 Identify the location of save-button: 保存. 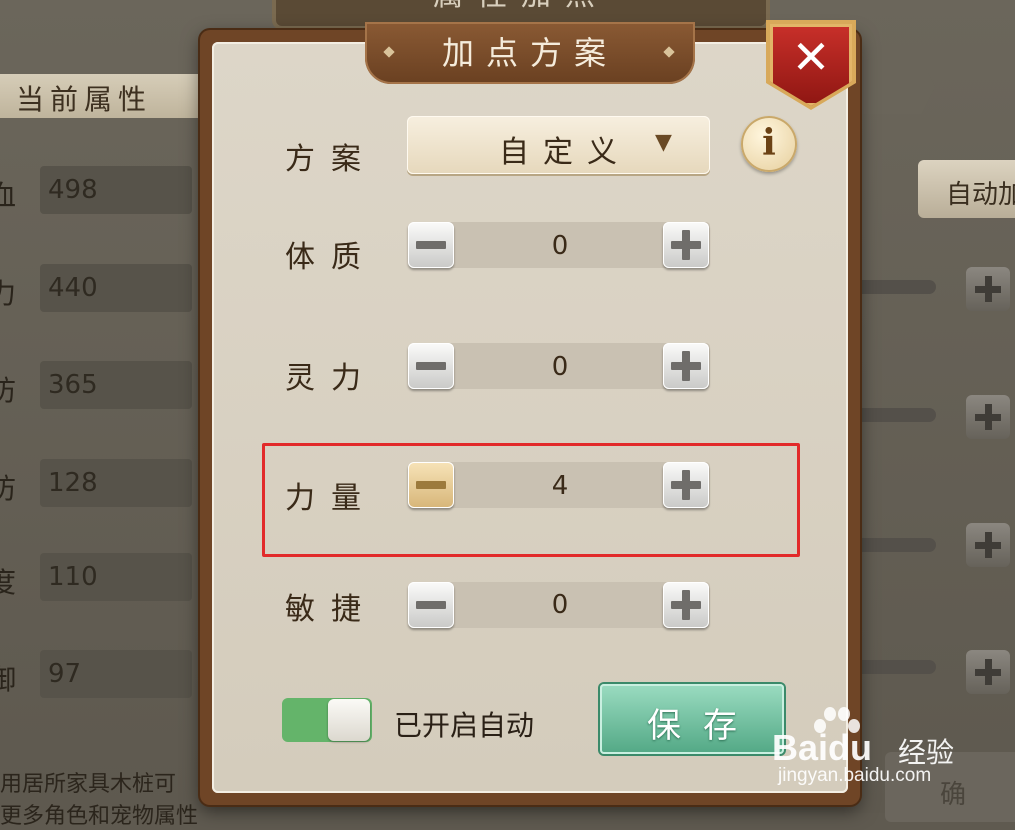
(692, 719).